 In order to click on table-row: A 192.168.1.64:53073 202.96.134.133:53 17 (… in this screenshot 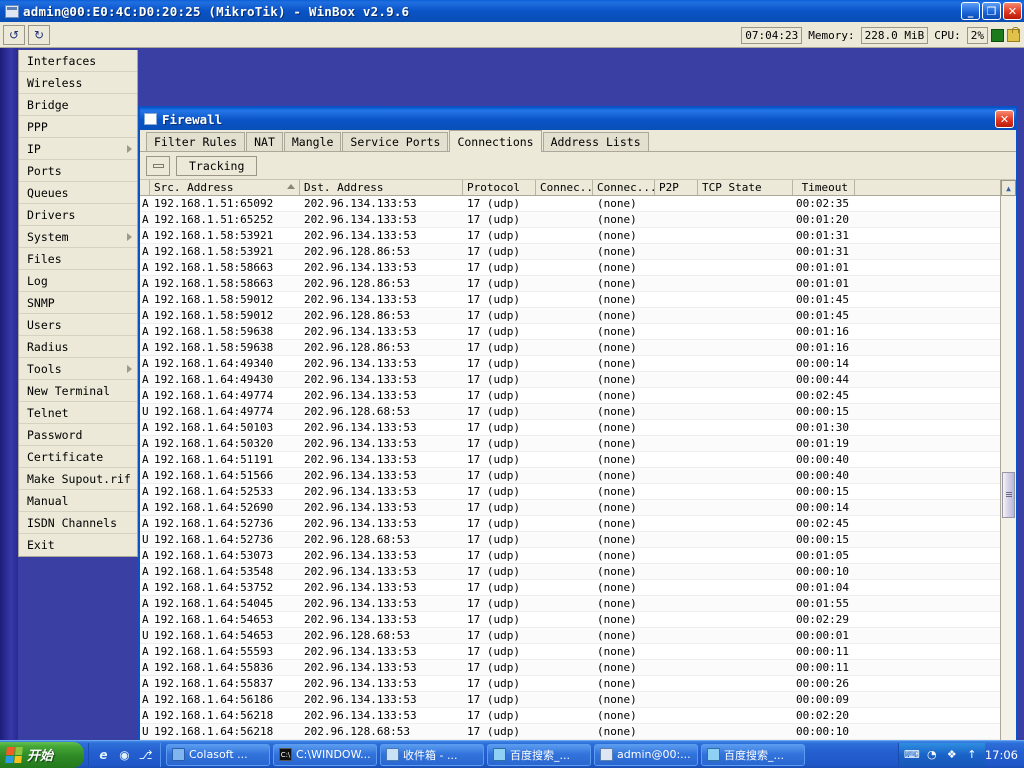, I will do `click(570, 556)`.